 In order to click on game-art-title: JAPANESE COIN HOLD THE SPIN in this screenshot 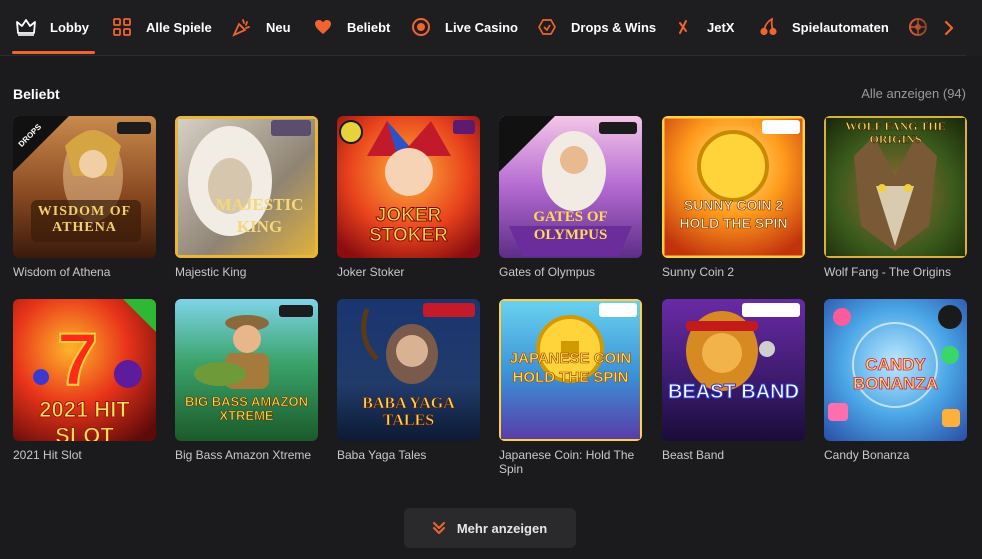, I will do `click(570, 368)`.